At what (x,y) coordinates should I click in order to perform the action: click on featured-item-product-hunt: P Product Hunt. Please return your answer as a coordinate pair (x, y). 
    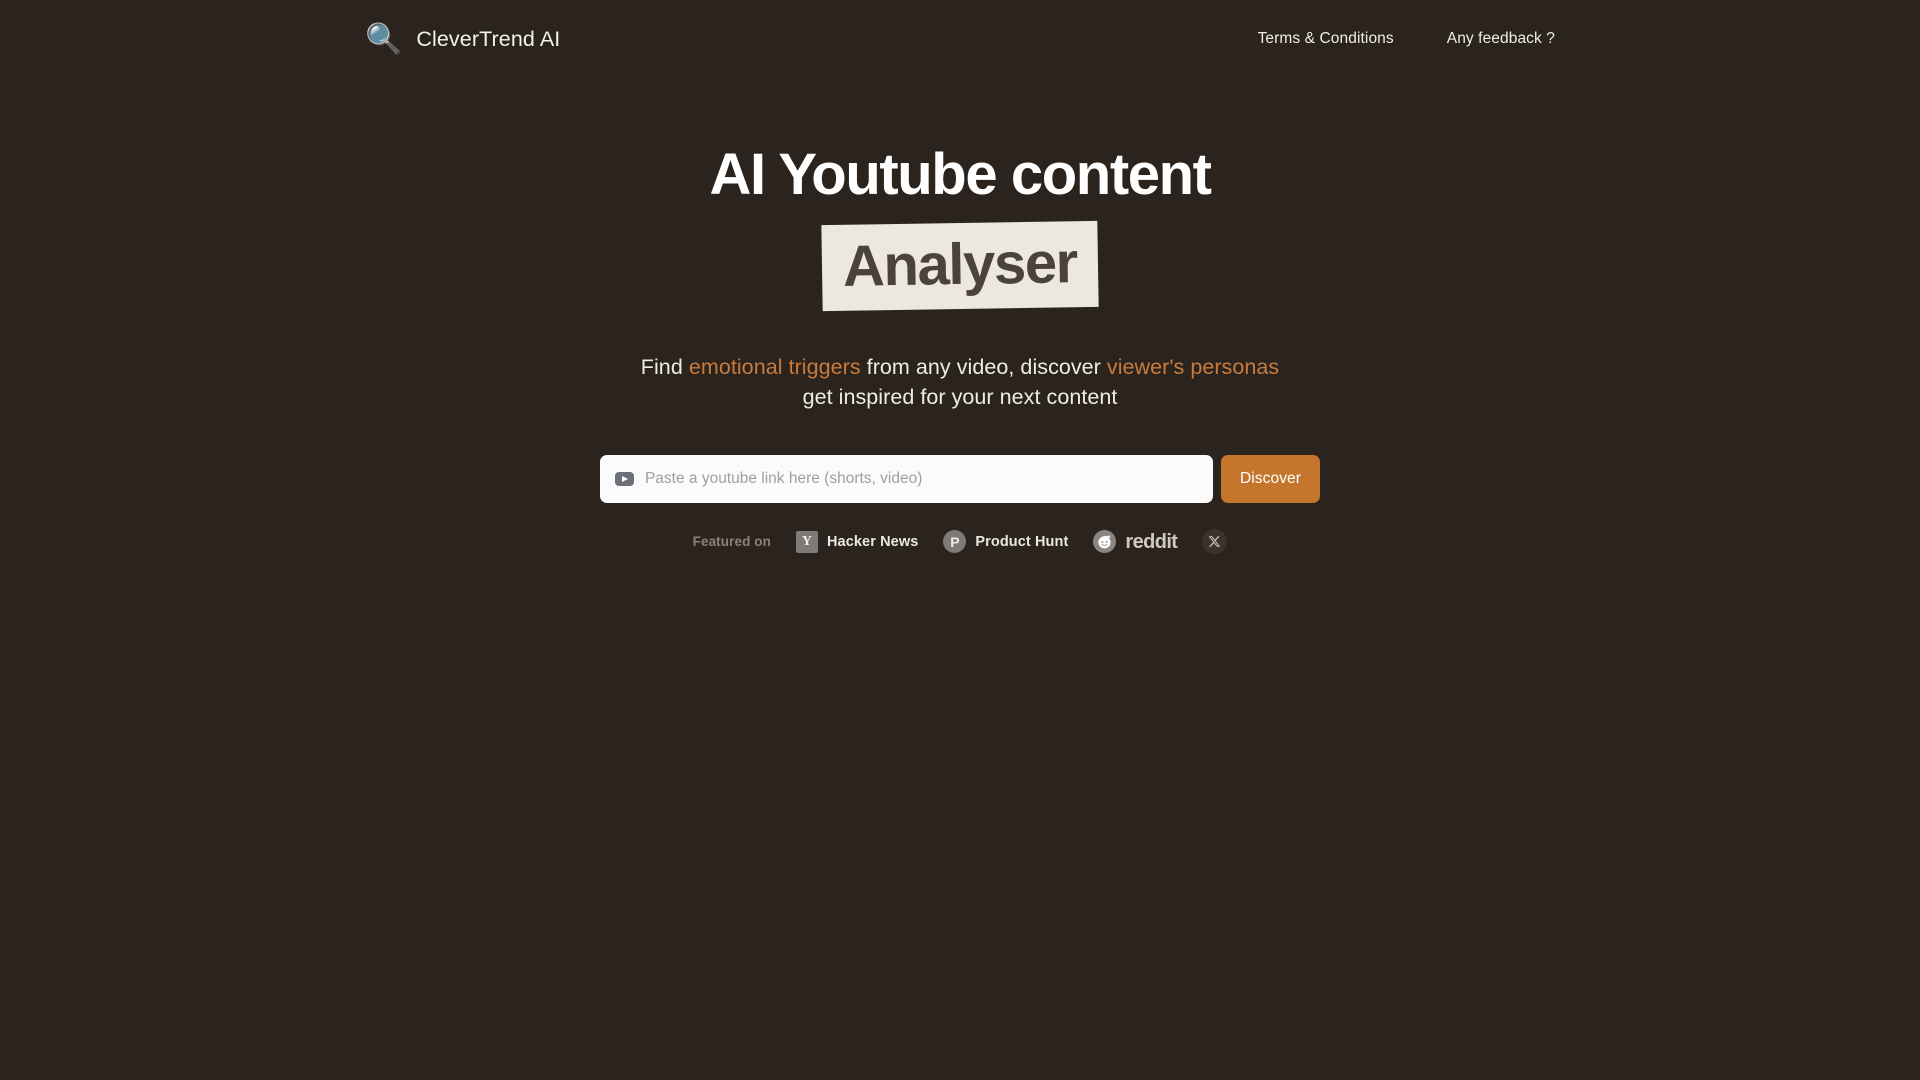
    Looking at the image, I should click on (1006, 542).